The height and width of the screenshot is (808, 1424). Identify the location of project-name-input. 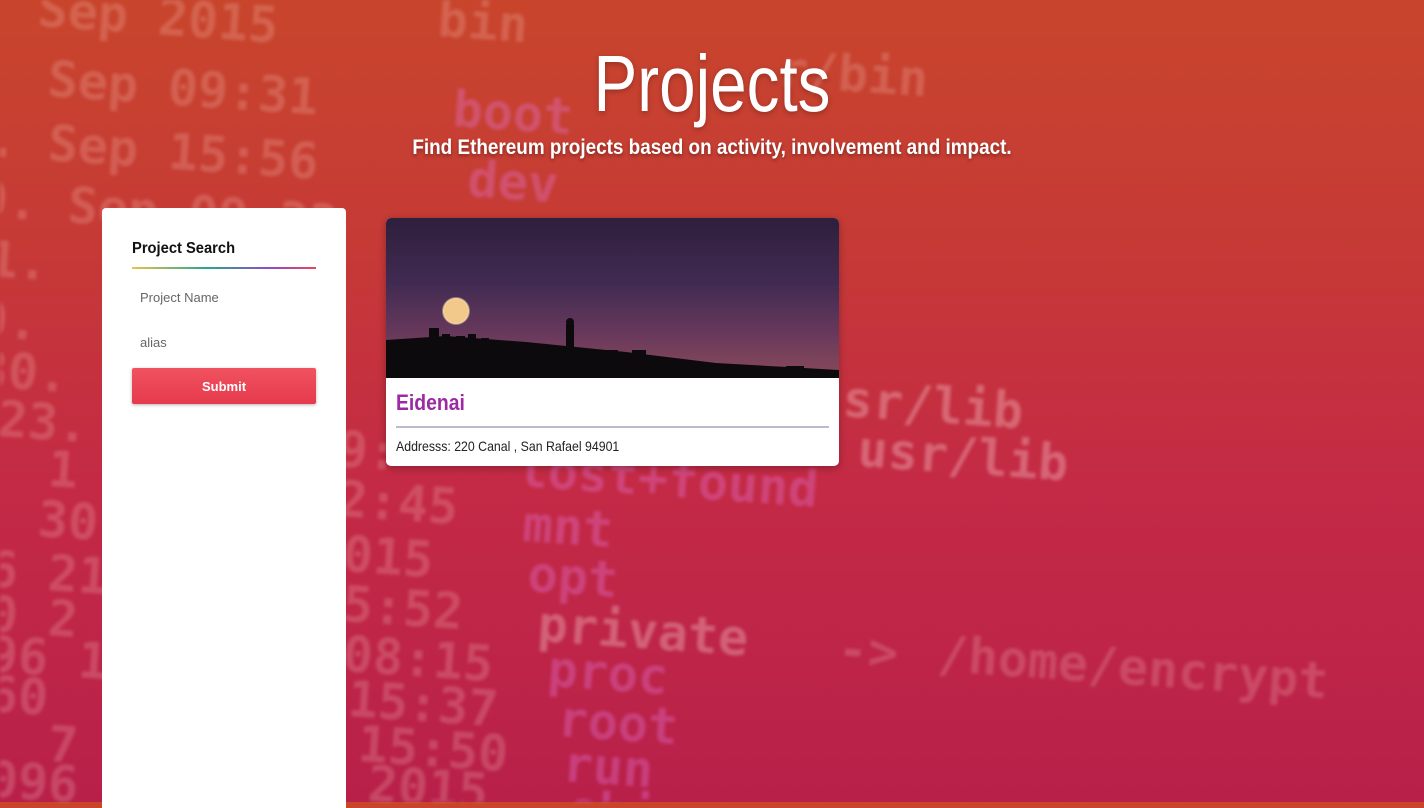
(224, 297).